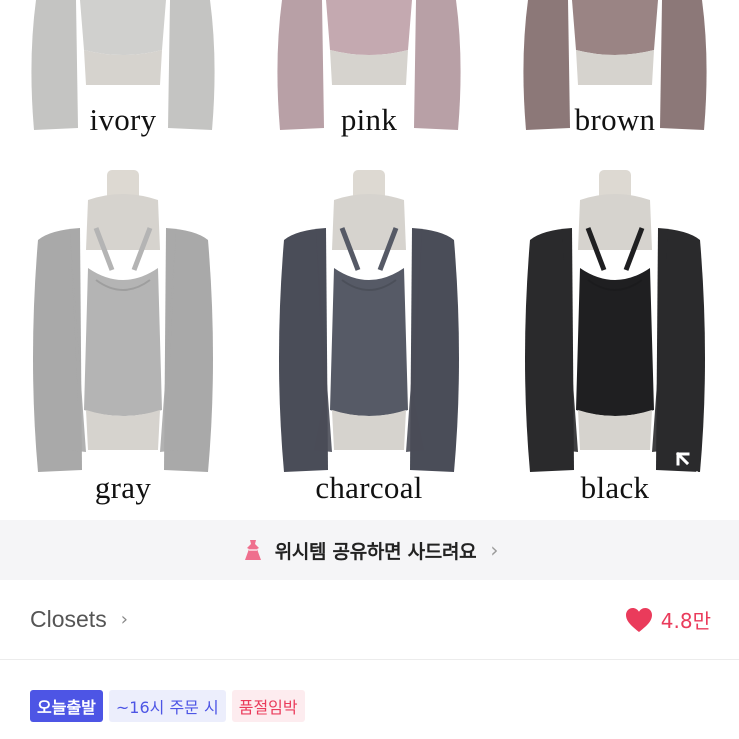 This screenshot has width=739, height=739. I want to click on like-count: 4.8만, so click(685, 621).